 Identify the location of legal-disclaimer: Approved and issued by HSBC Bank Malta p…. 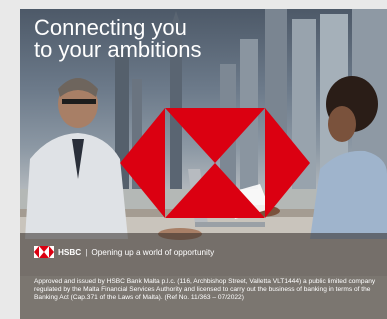
(205, 290).